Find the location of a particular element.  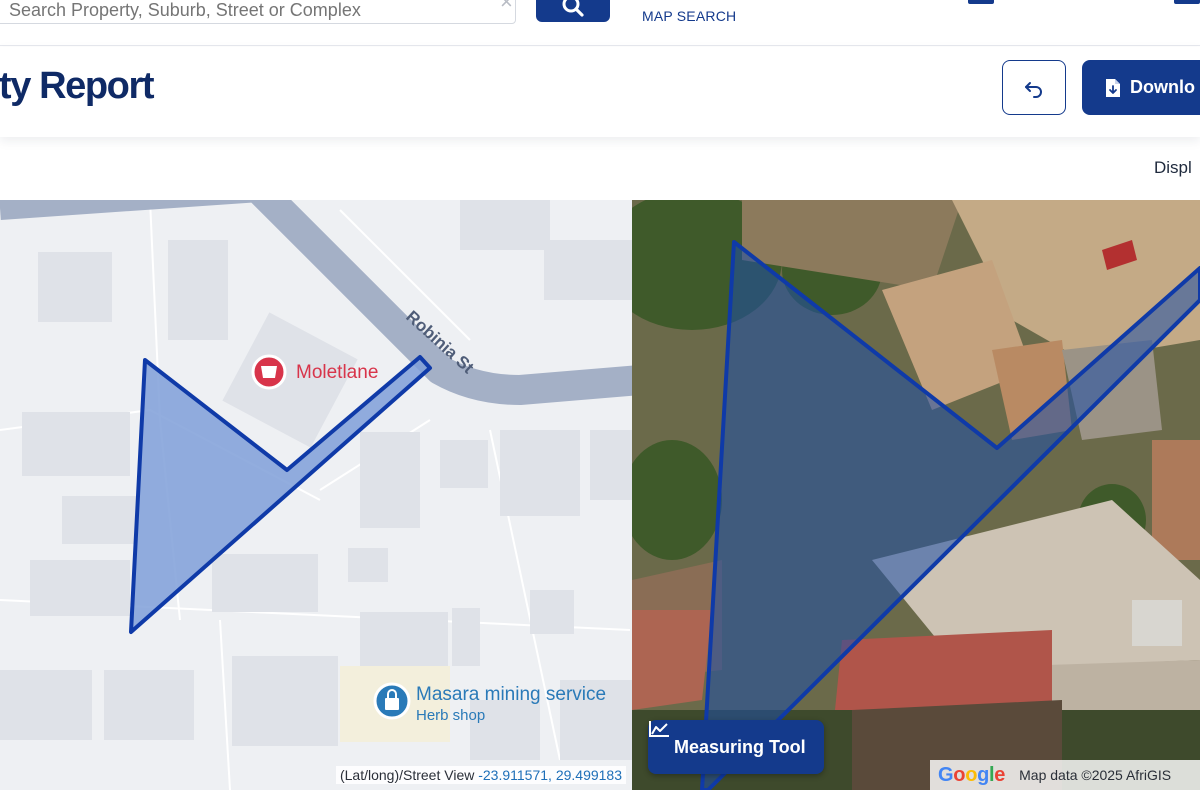

undo-arrow-icon is located at coordinates (1033, 89).